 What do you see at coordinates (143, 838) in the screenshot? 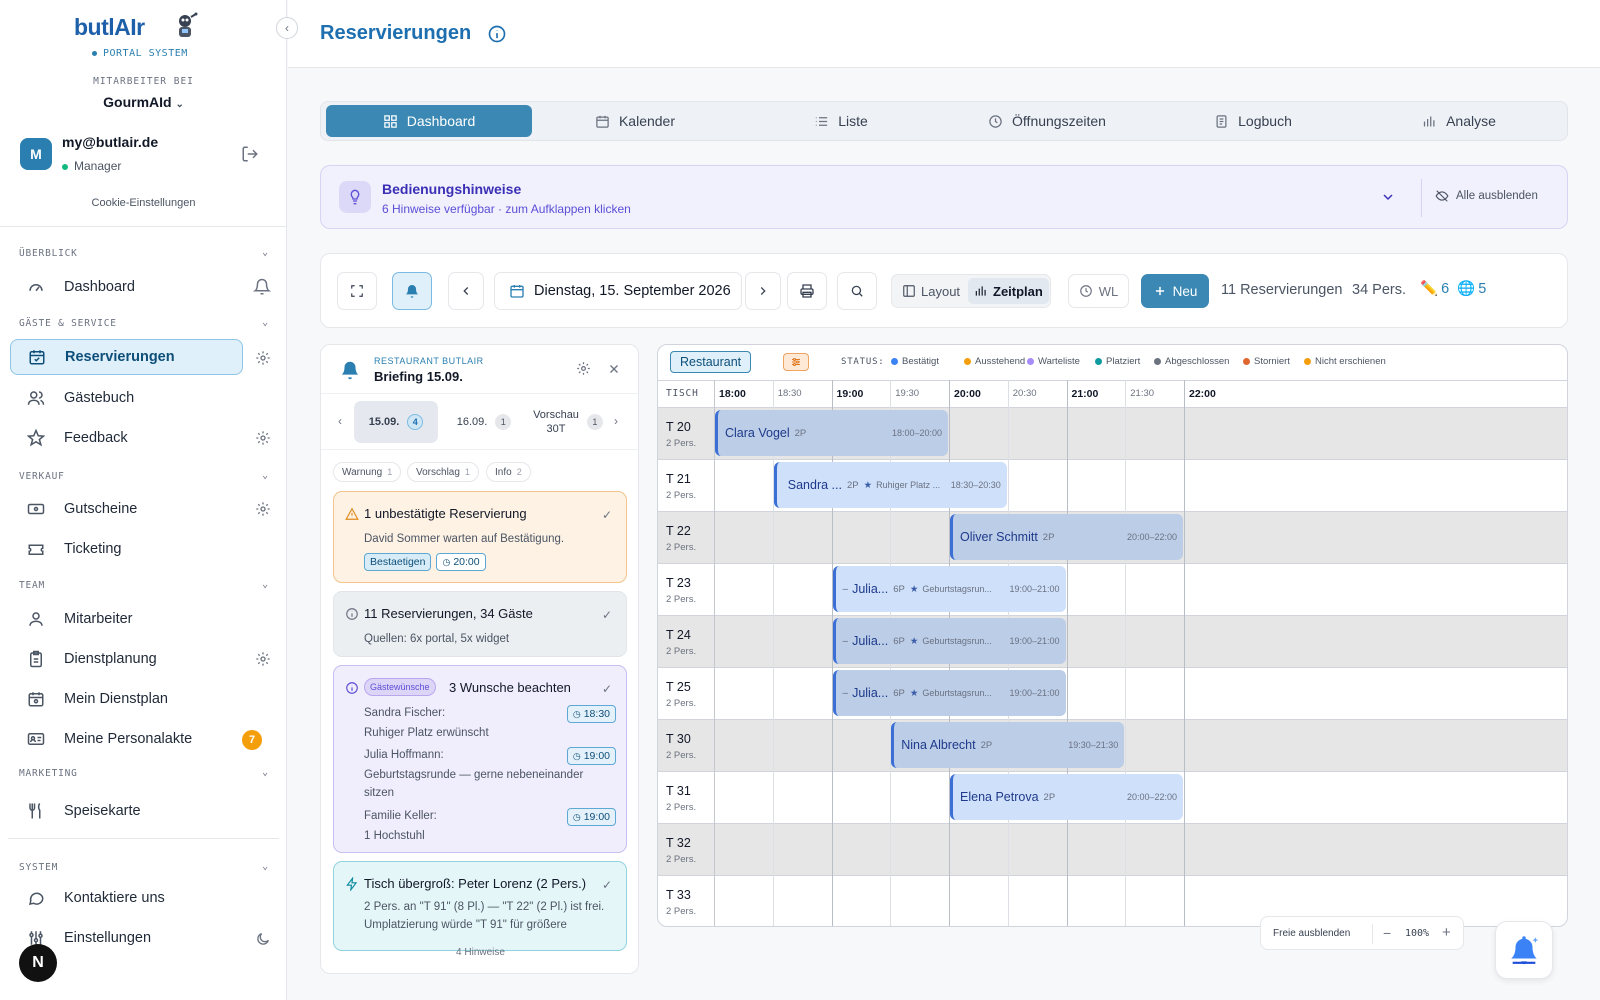
I see `sidebar-divider` at bounding box center [143, 838].